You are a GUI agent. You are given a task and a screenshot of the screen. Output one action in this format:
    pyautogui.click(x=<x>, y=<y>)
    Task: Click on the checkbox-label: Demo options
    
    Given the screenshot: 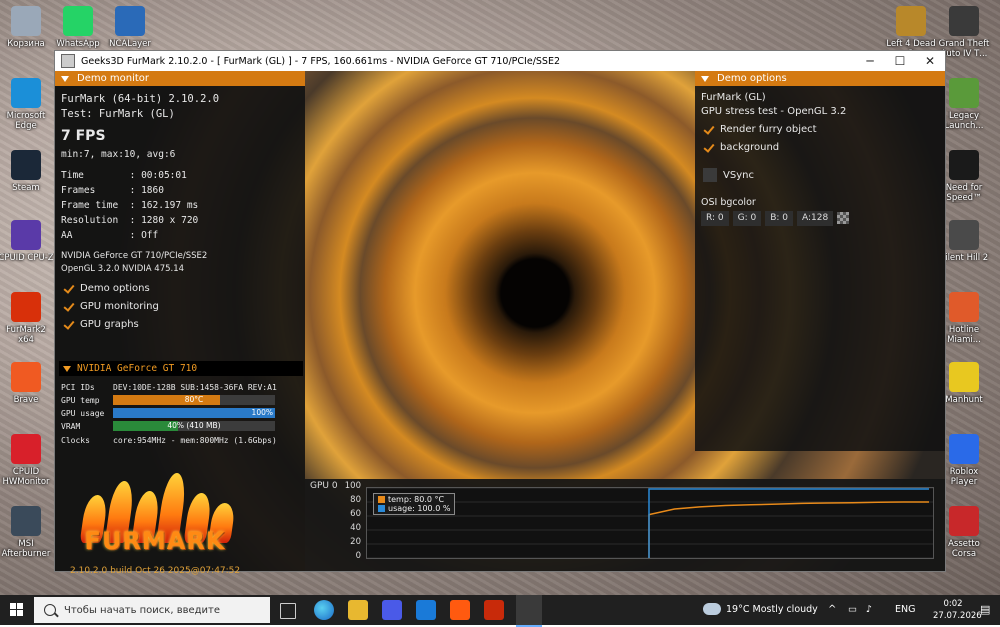 What is the action you would take?
    pyautogui.click(x=115, y=288)
    